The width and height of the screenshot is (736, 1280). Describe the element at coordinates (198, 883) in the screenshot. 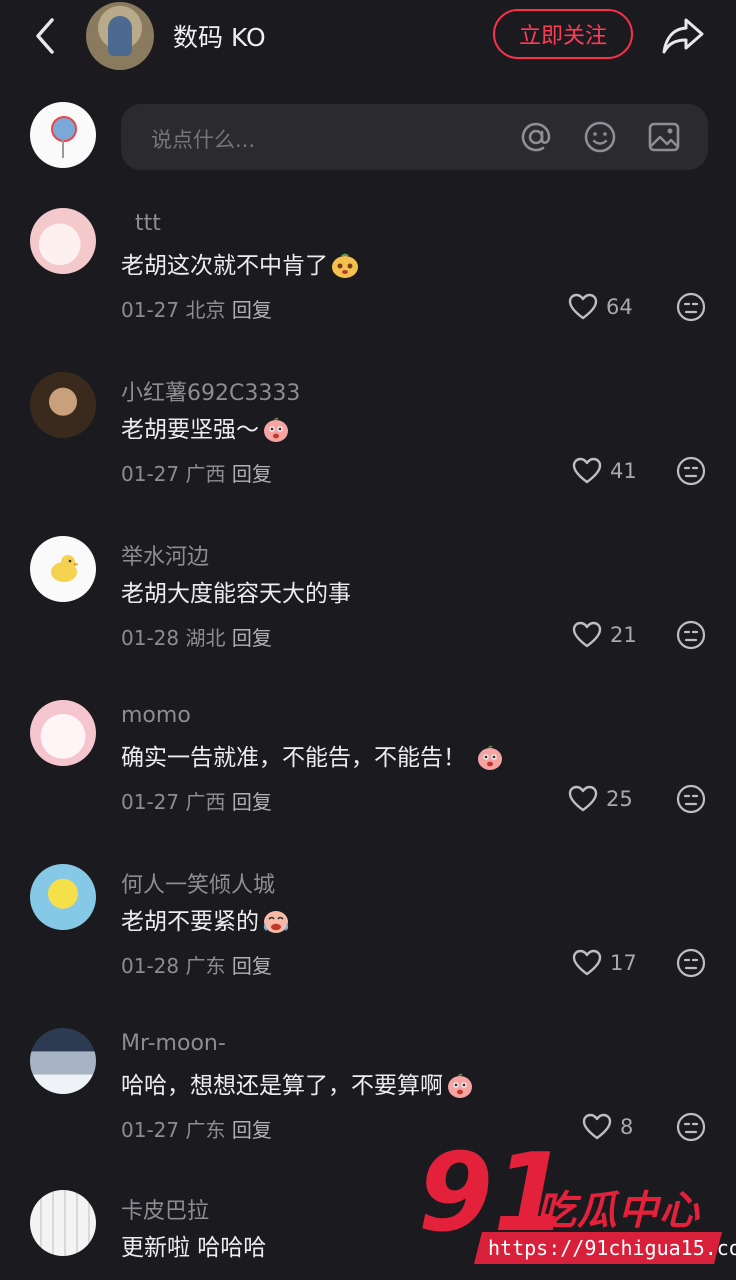

I see `comment-username: 何人一笑倾人城` at that location.